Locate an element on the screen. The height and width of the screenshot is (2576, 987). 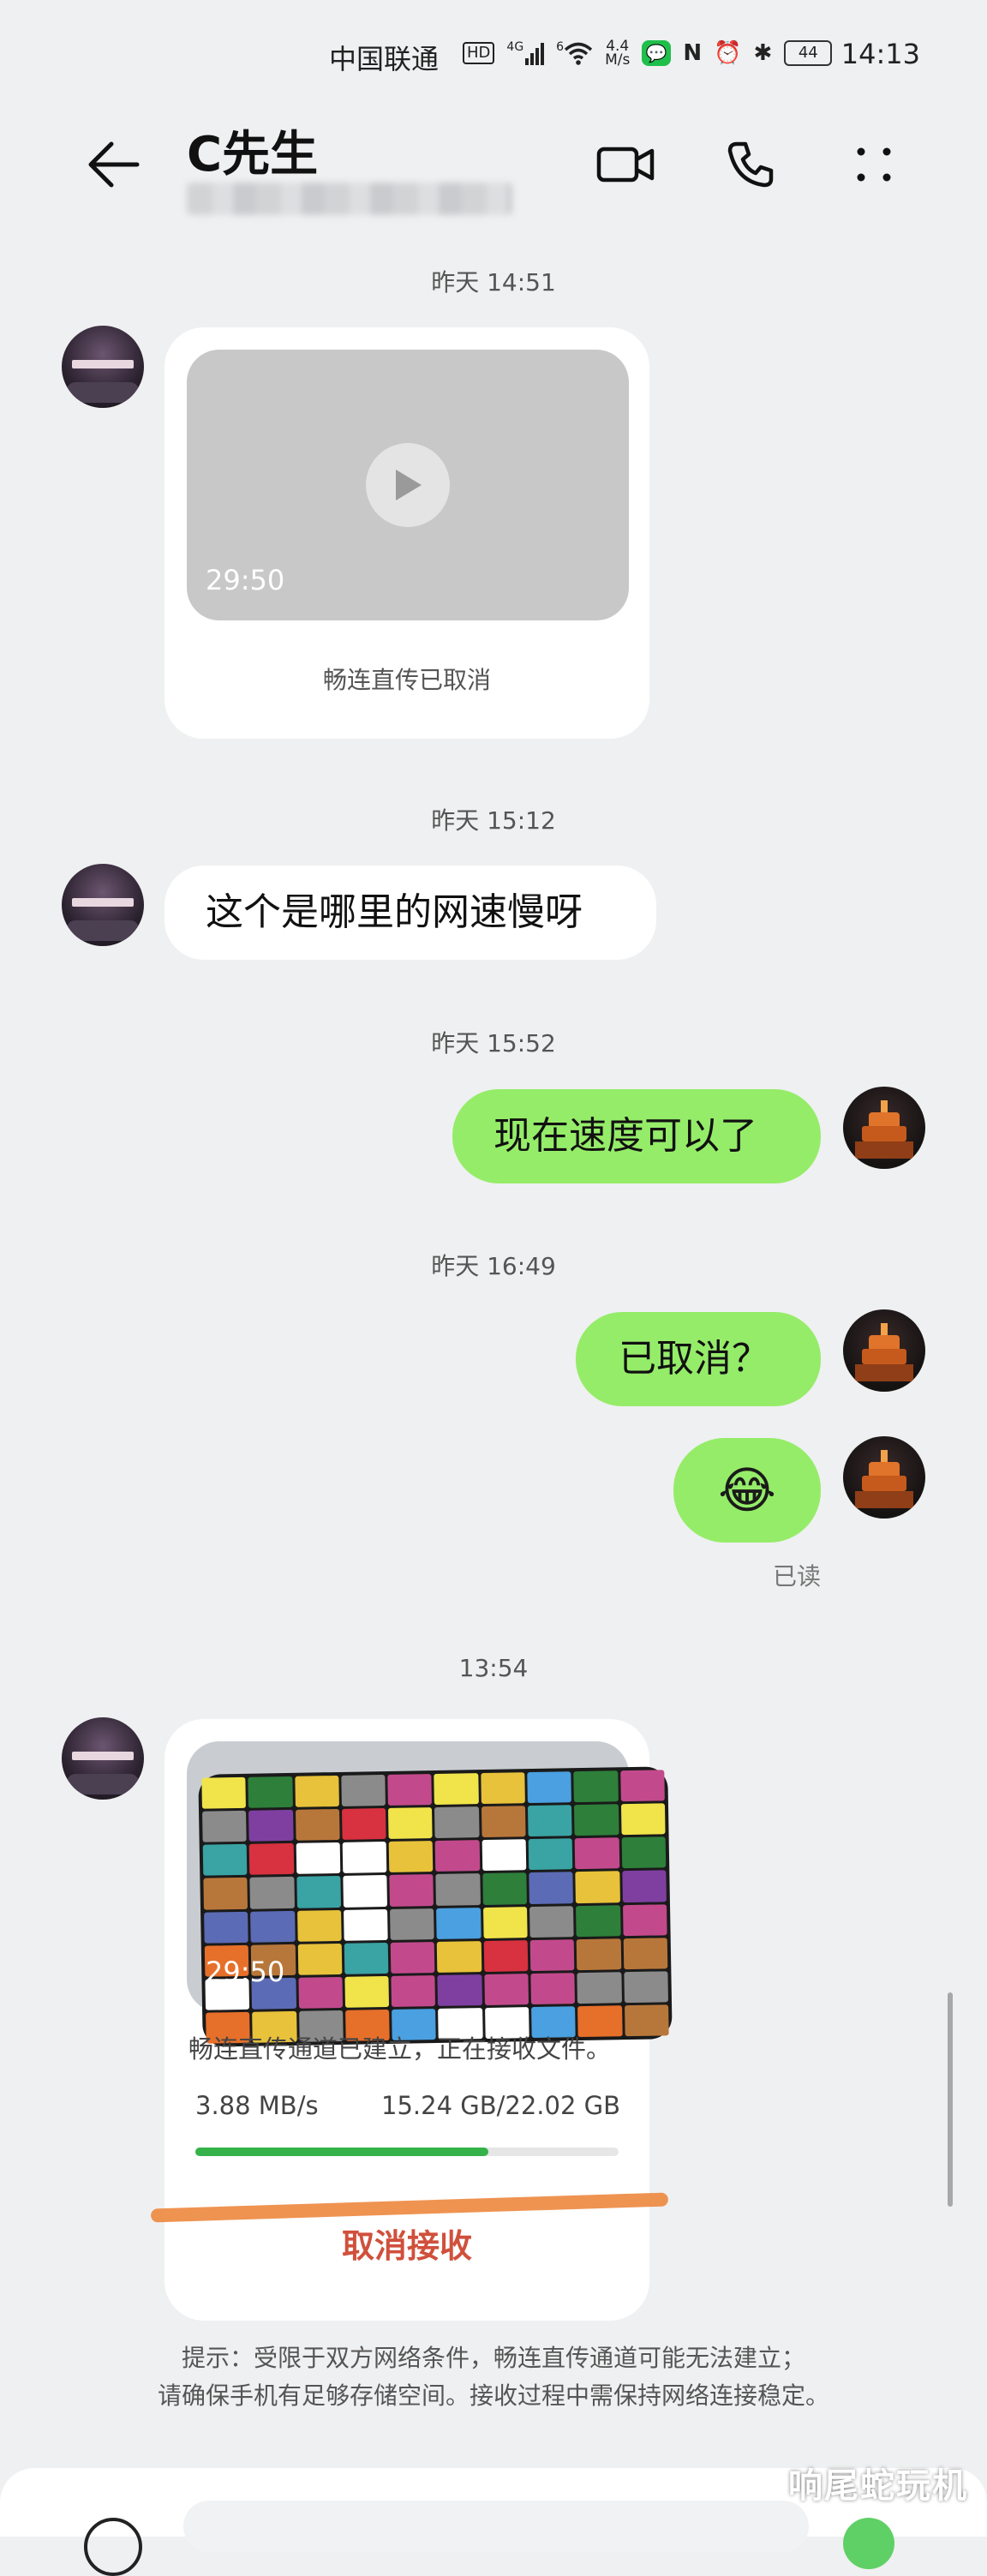
message-input is located at coordinates (496, 2526).